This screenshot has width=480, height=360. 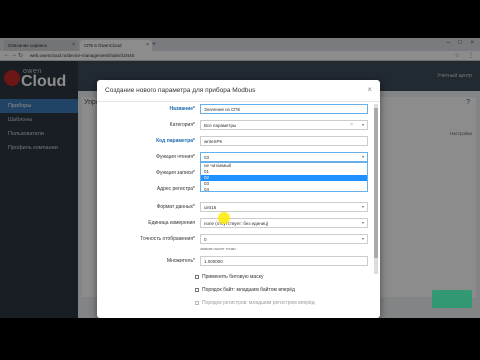 I want to click on precision-hint: знаков после точки, so click(x=218, y=248).